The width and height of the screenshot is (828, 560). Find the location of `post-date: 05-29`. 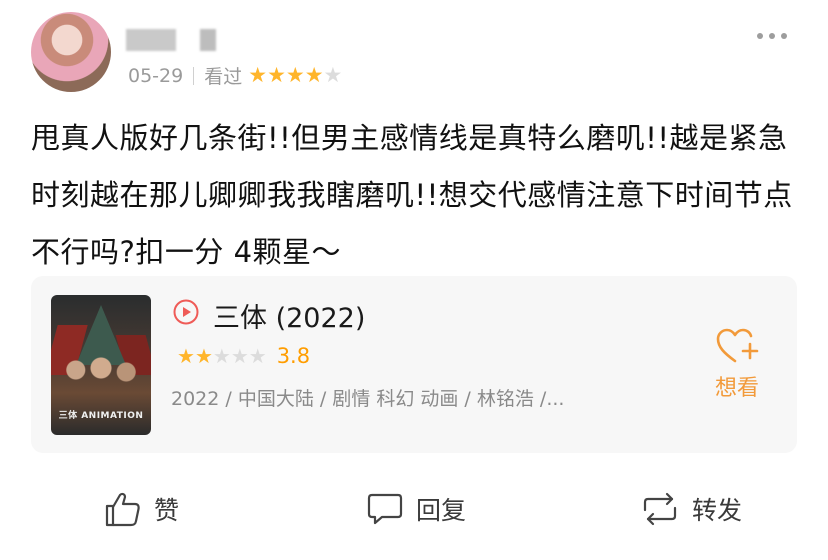

post-date: 05-29 is located at coordinates (156, 75).